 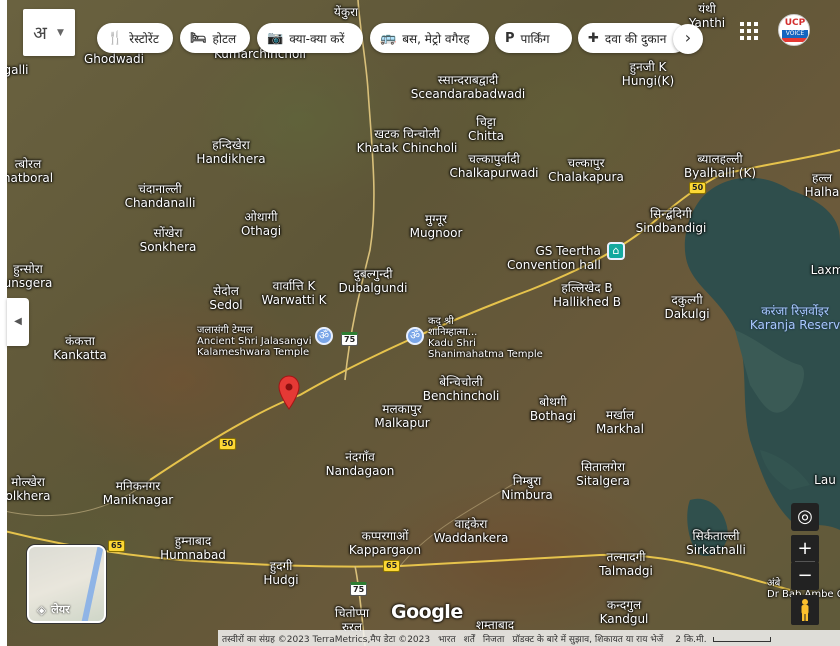 I want to click on place-label: सिर्कताल्ली Sirkatnalli, so click(x=716, y=543).